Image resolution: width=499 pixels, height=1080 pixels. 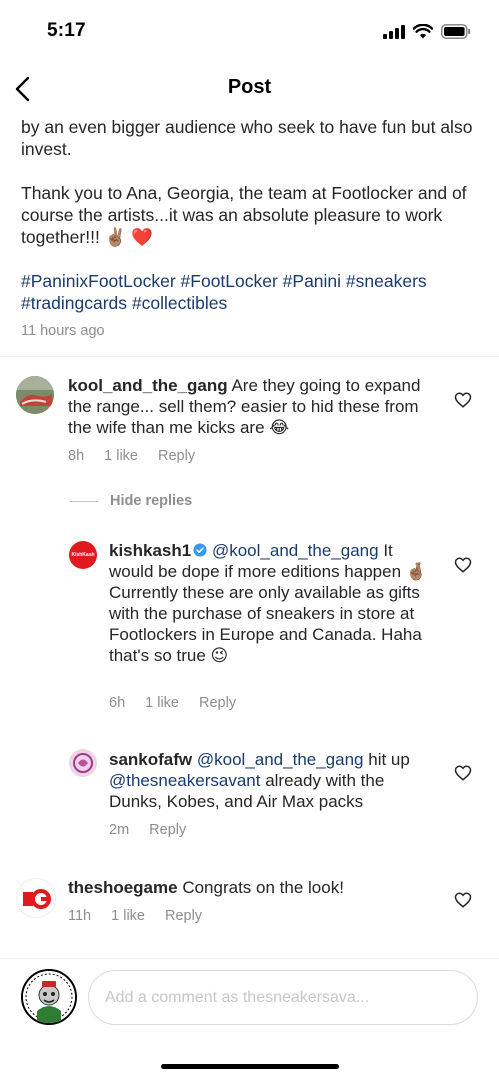 What do you see at coordinates (456, 31) in the screenshot?
I see `battery-icon` at bounding box center [456, 31].